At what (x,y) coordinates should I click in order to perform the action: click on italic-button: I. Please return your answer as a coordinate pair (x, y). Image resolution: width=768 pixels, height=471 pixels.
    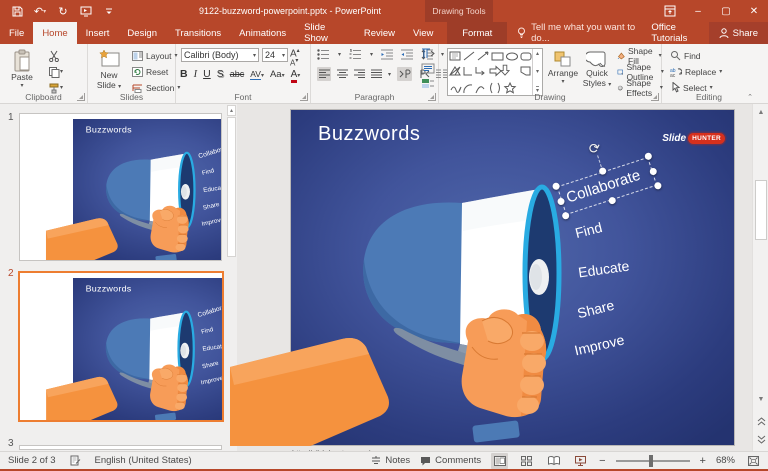
    Looking at the image, I should click on (196, 74).